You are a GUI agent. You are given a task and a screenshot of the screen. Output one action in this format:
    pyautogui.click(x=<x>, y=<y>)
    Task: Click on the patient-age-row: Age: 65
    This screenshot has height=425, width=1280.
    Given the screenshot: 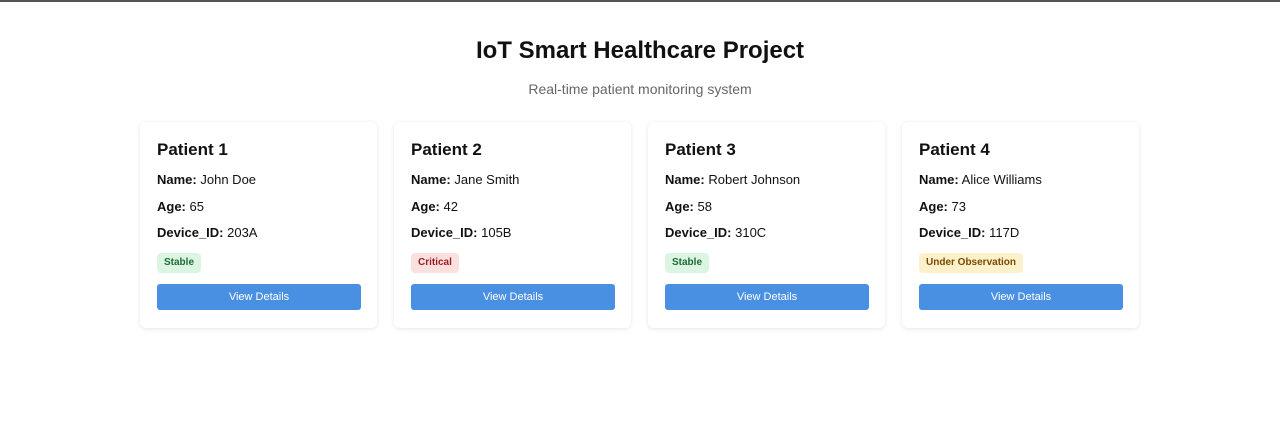 What is the action you would take?
    pyautogui.click(x=258, y=207)
    